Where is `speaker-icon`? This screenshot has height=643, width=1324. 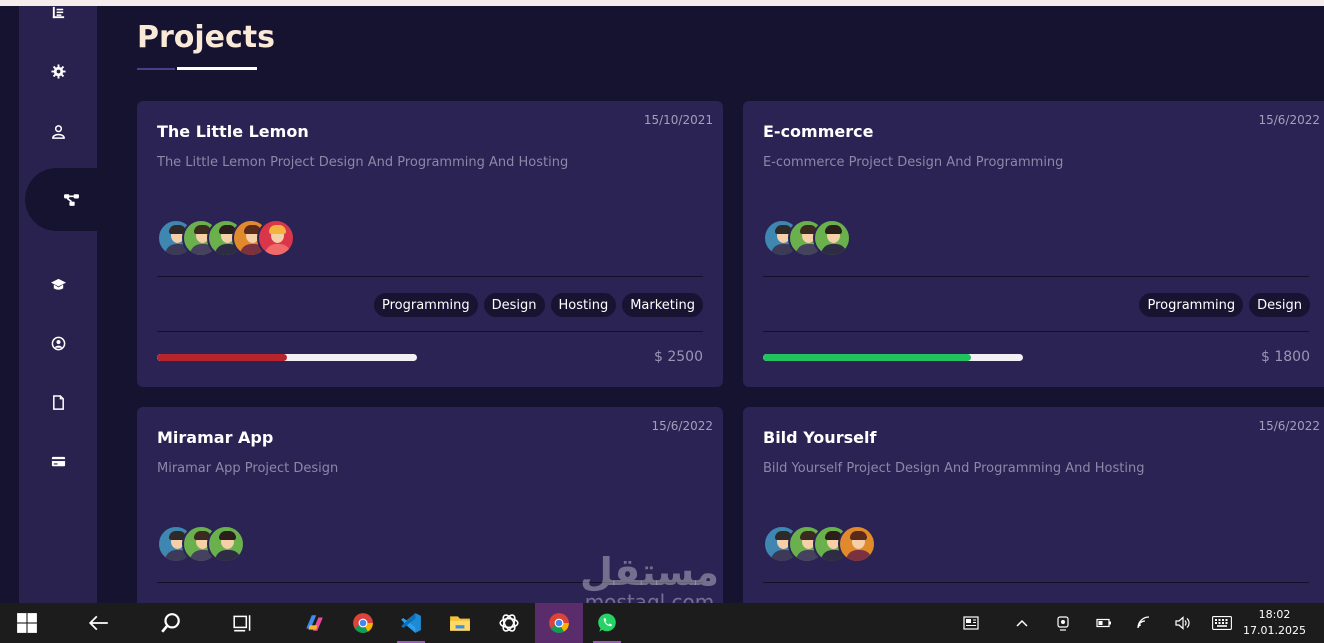 speaker-icon is located at coordinates (1182, 623).